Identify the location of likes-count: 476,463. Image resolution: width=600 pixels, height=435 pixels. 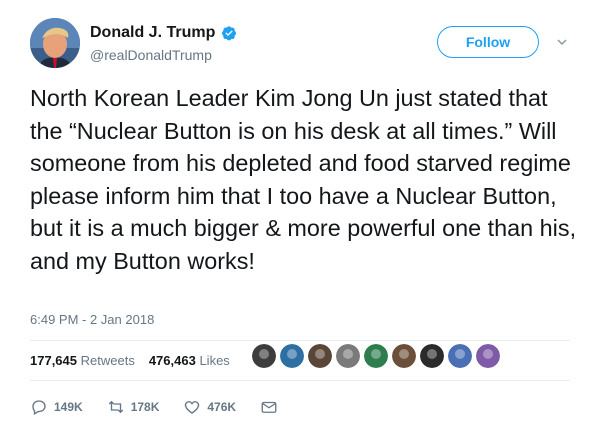
(172, 360).